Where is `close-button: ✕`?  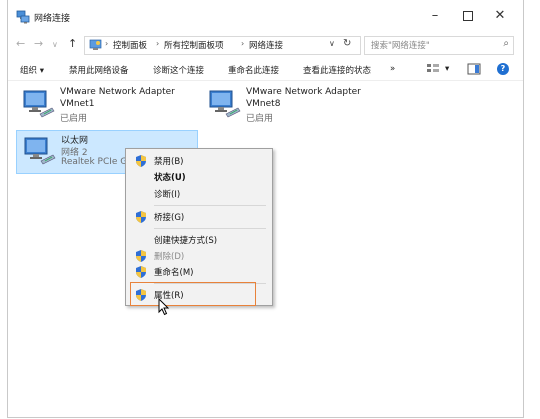
close-button: ✕ is located at coordinates (500, 16).